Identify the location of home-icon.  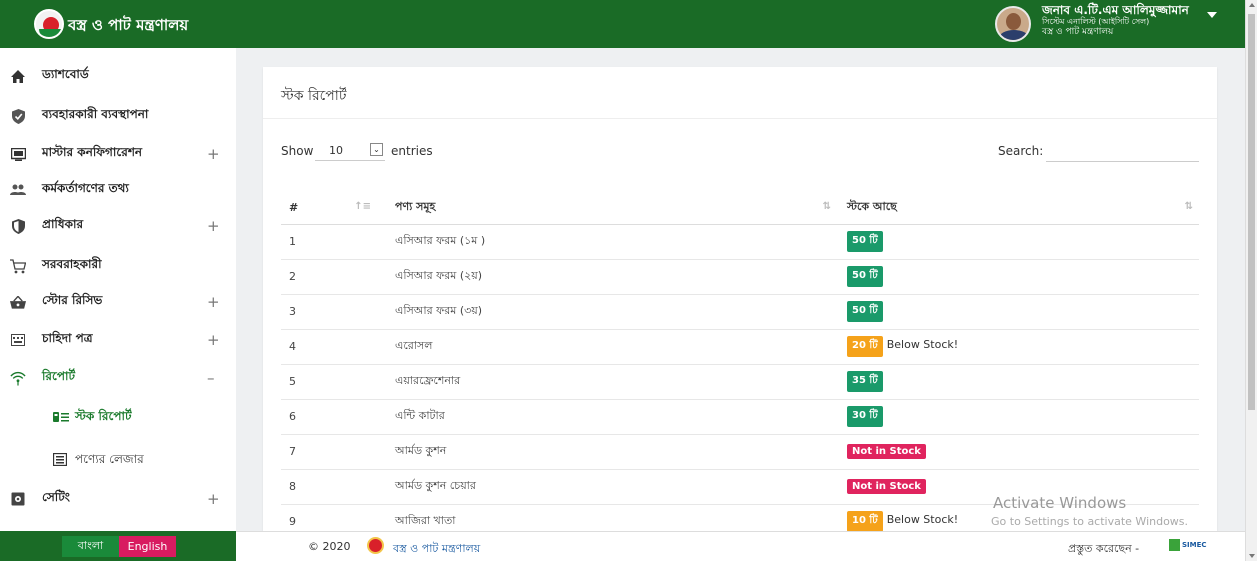
(18, 76).